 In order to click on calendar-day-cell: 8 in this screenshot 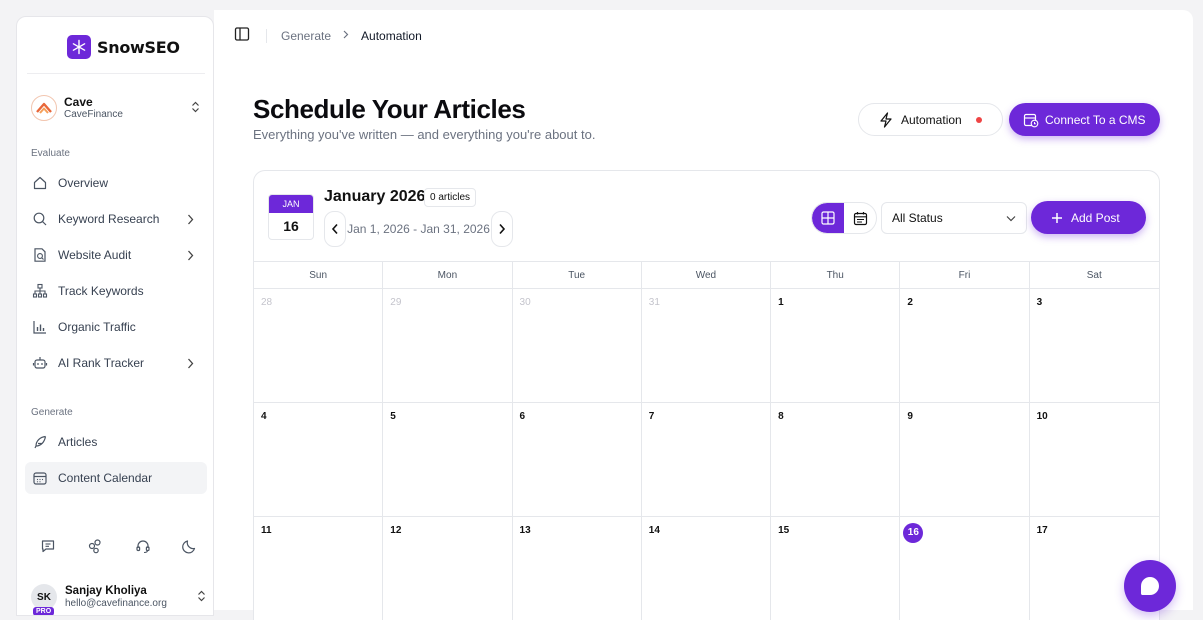, I will do `click(836, 459)`.